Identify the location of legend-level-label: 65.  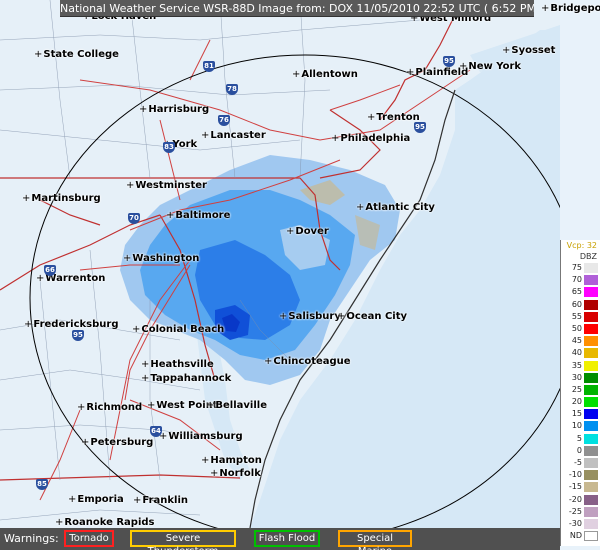
(576, 292).